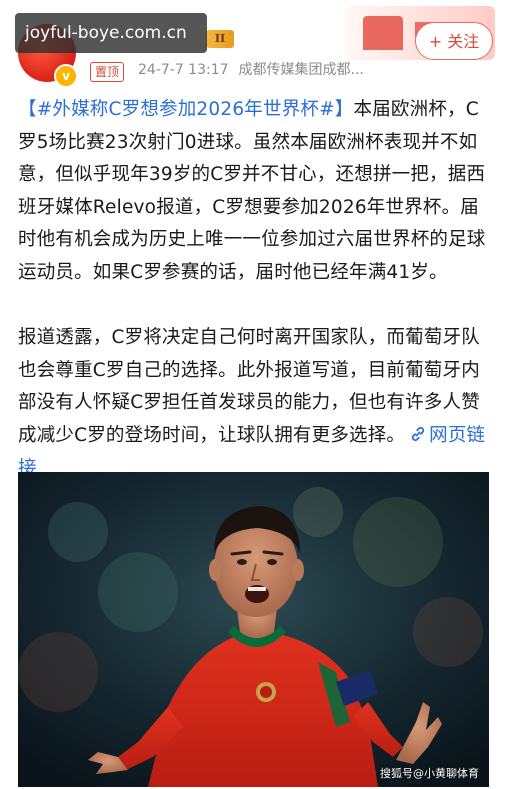 The image size is (507, 789). What do you see at coordinates (429, 773) in the screenshot?
I see `photo-watermark: 搜狐号@小黄聊体育` at bounding box center [429, 773].